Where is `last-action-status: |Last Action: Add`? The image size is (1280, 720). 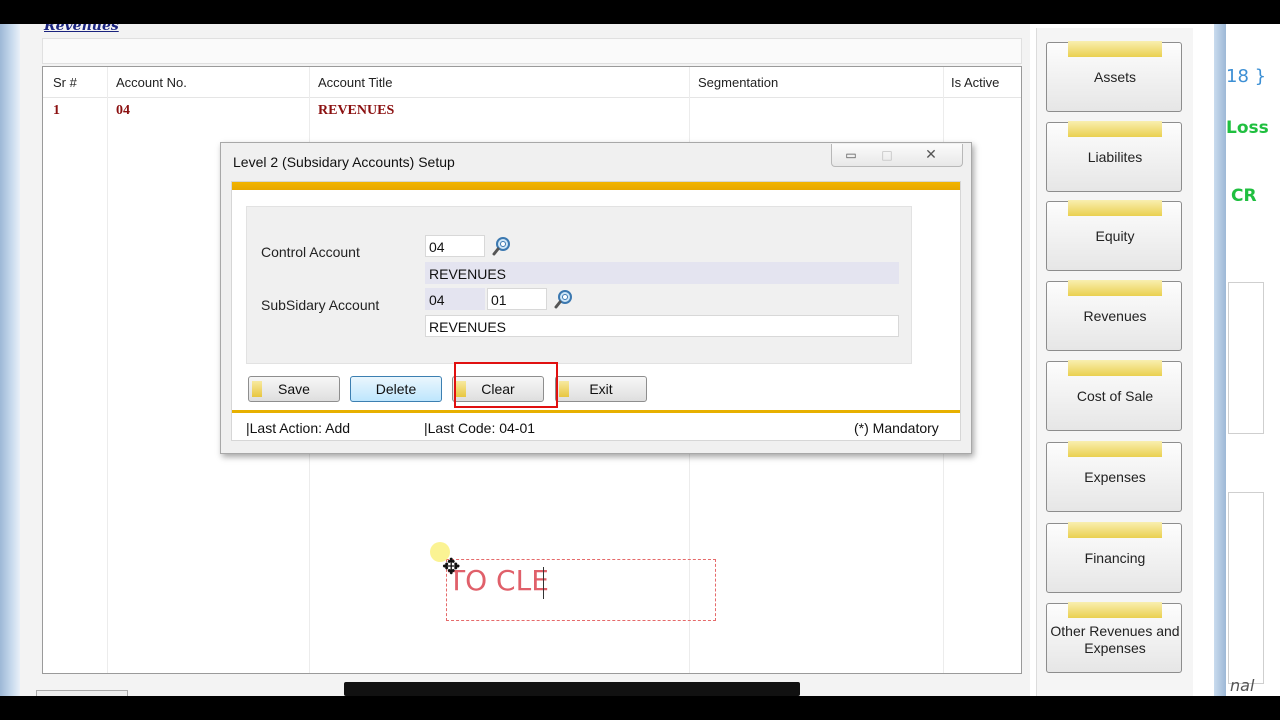
last-action-status: |Last Action: Add is located at coordinates (298, 428).